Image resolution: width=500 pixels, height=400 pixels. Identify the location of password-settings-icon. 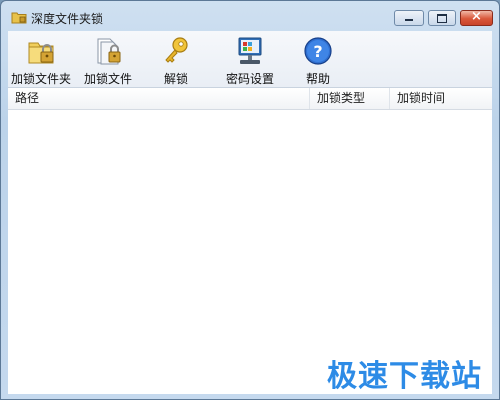
(250, 50).